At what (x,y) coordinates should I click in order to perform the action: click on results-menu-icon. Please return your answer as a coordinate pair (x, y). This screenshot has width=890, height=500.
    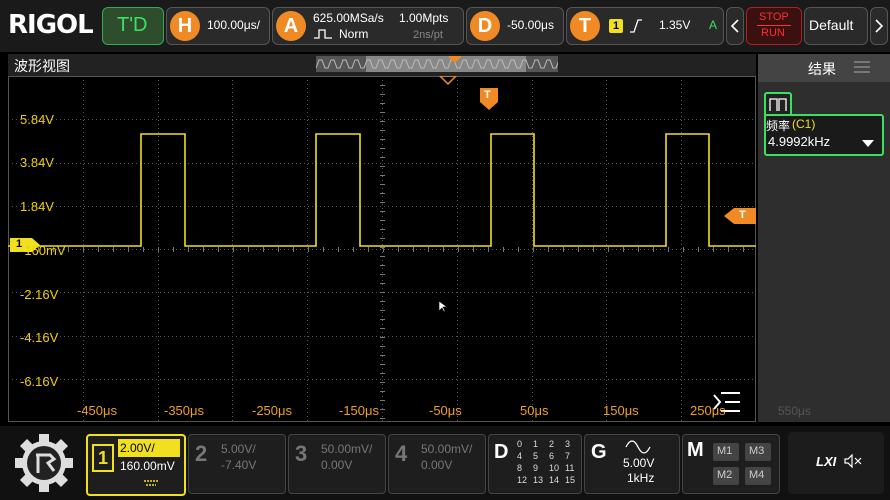
    Looking at the image, I should click on (862, 67).